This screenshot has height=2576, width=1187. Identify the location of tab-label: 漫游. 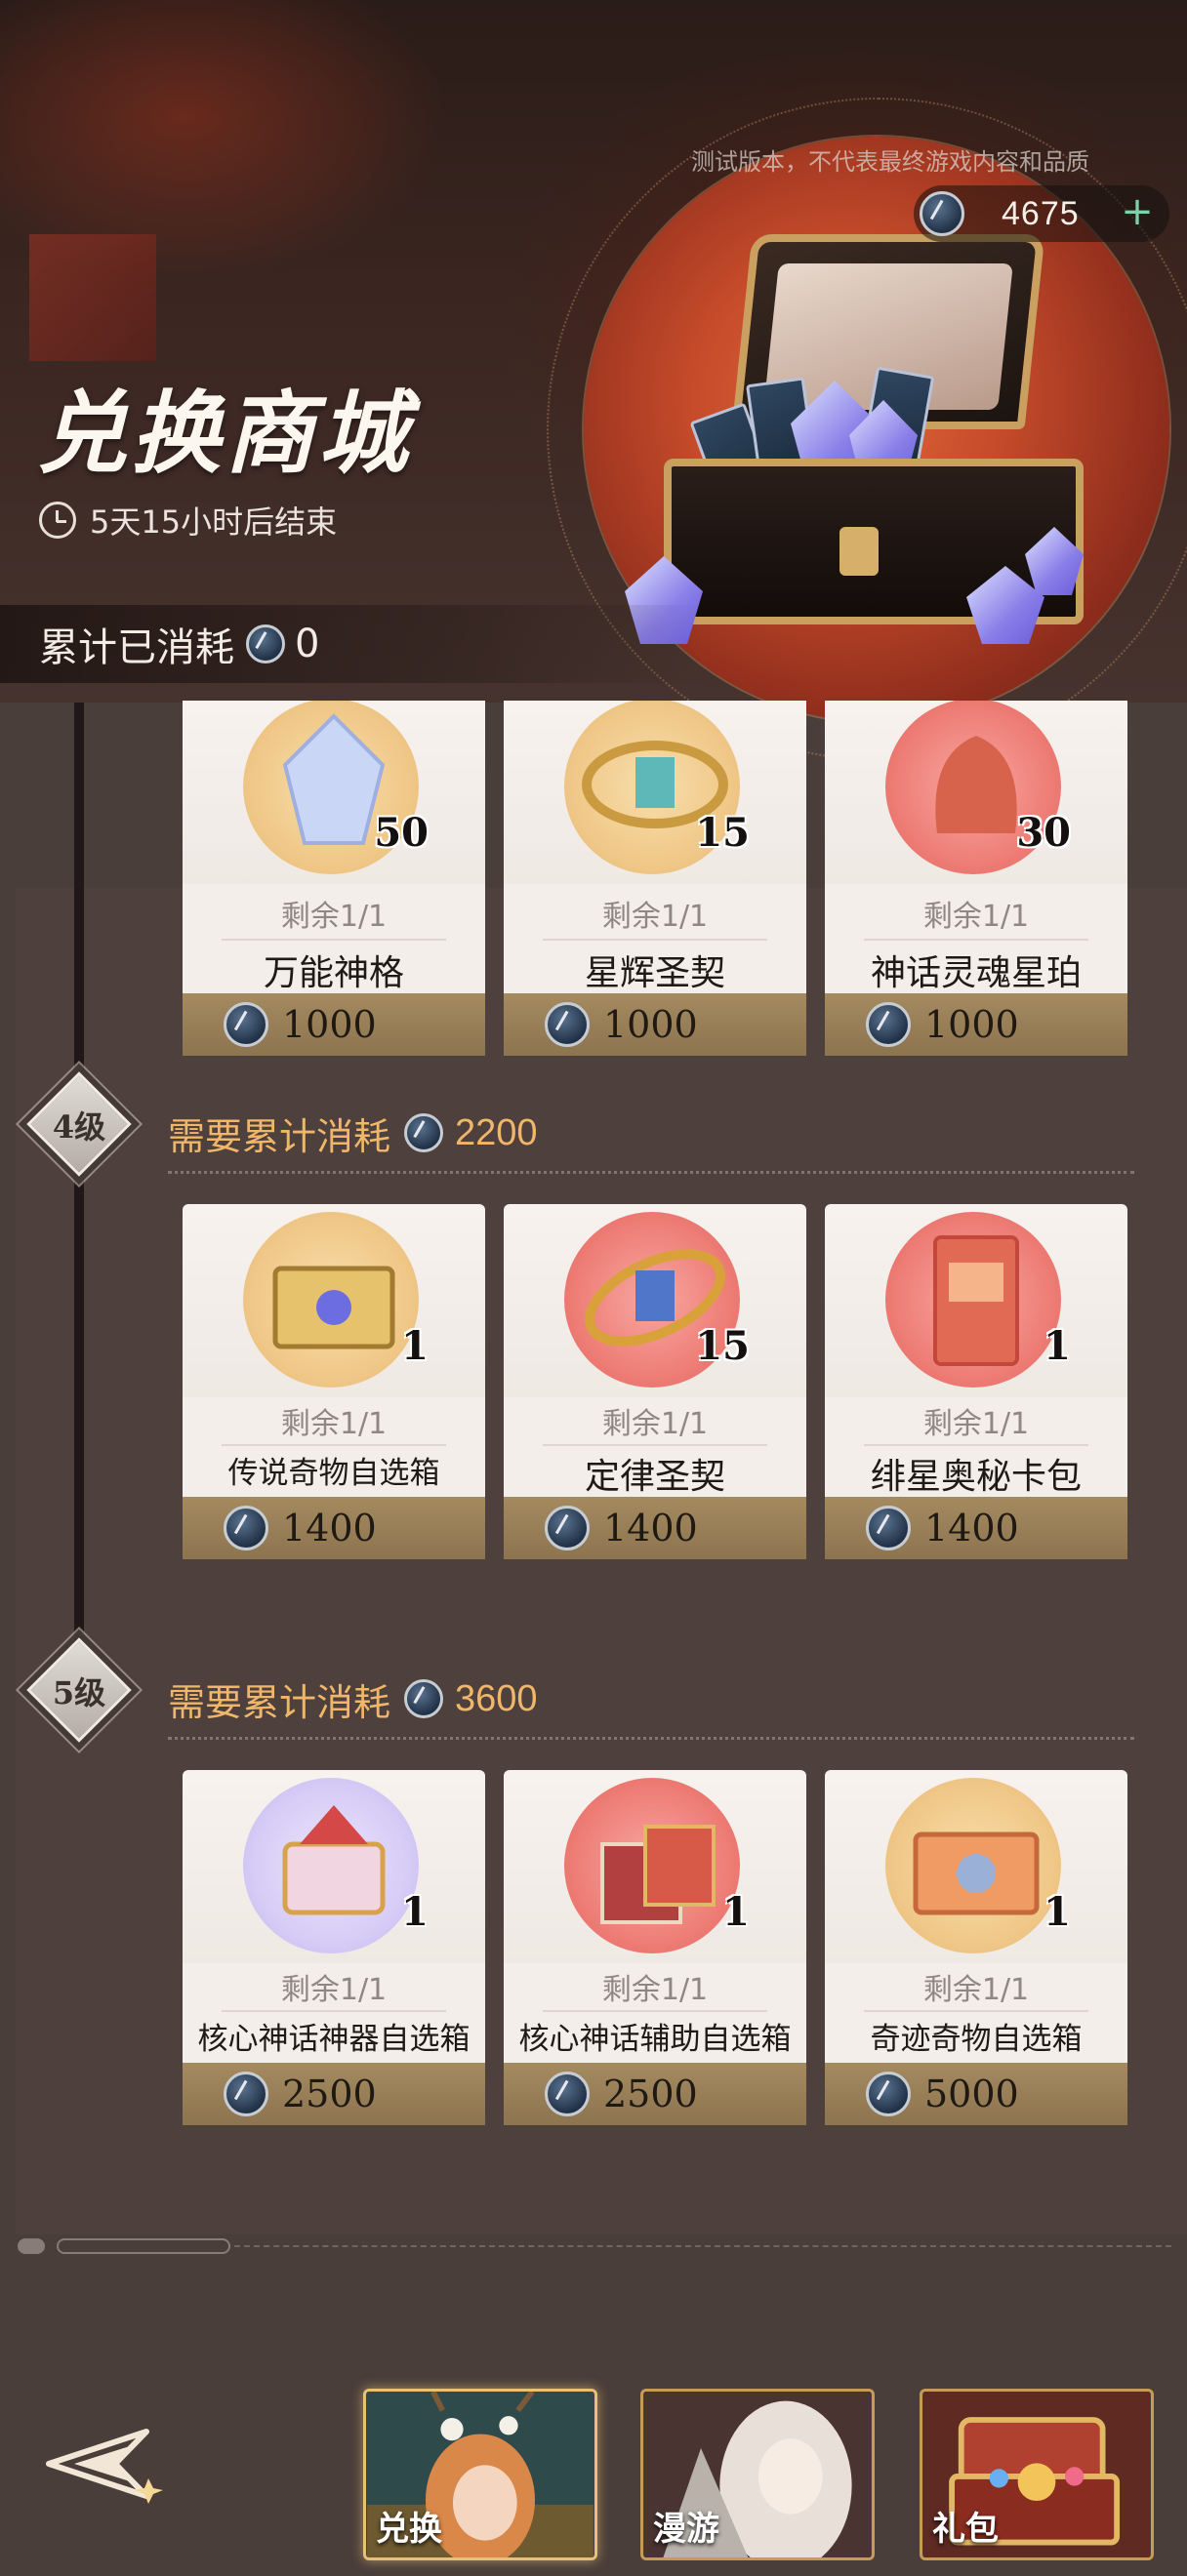
(686, 2529).